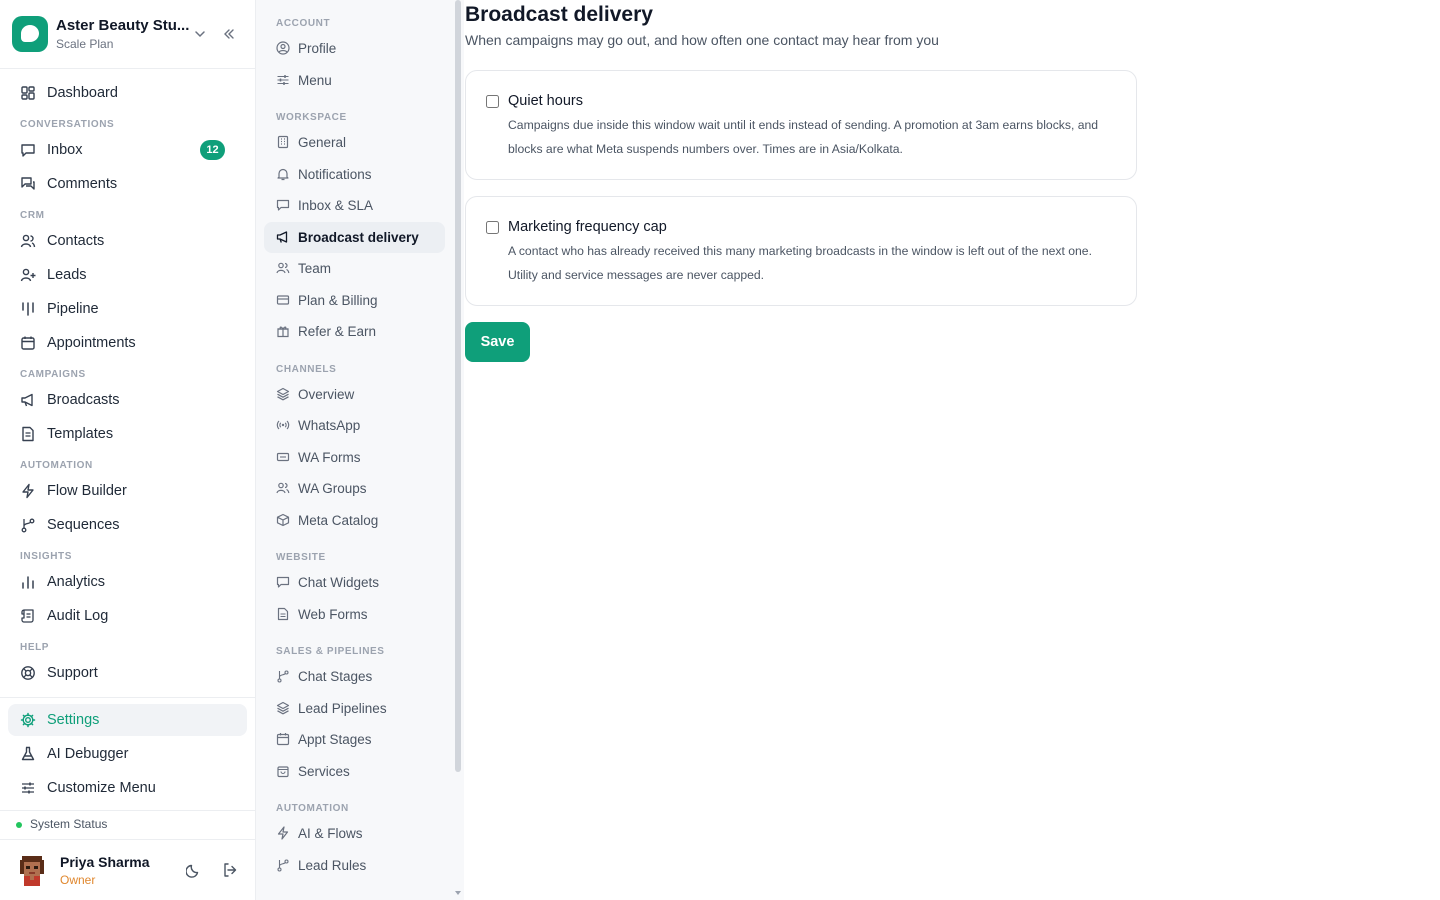  Describe the element at coordinates (330, 833) in the screenshot. I see `settings-item-label: AI & Flows` at that location.